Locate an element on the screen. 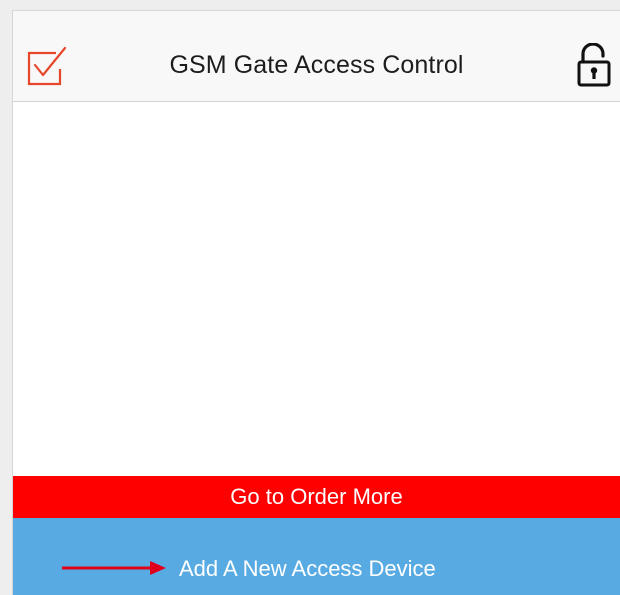 This screenshot has width=620, height=595. unlock-icon is located at coordinates (594, 65).